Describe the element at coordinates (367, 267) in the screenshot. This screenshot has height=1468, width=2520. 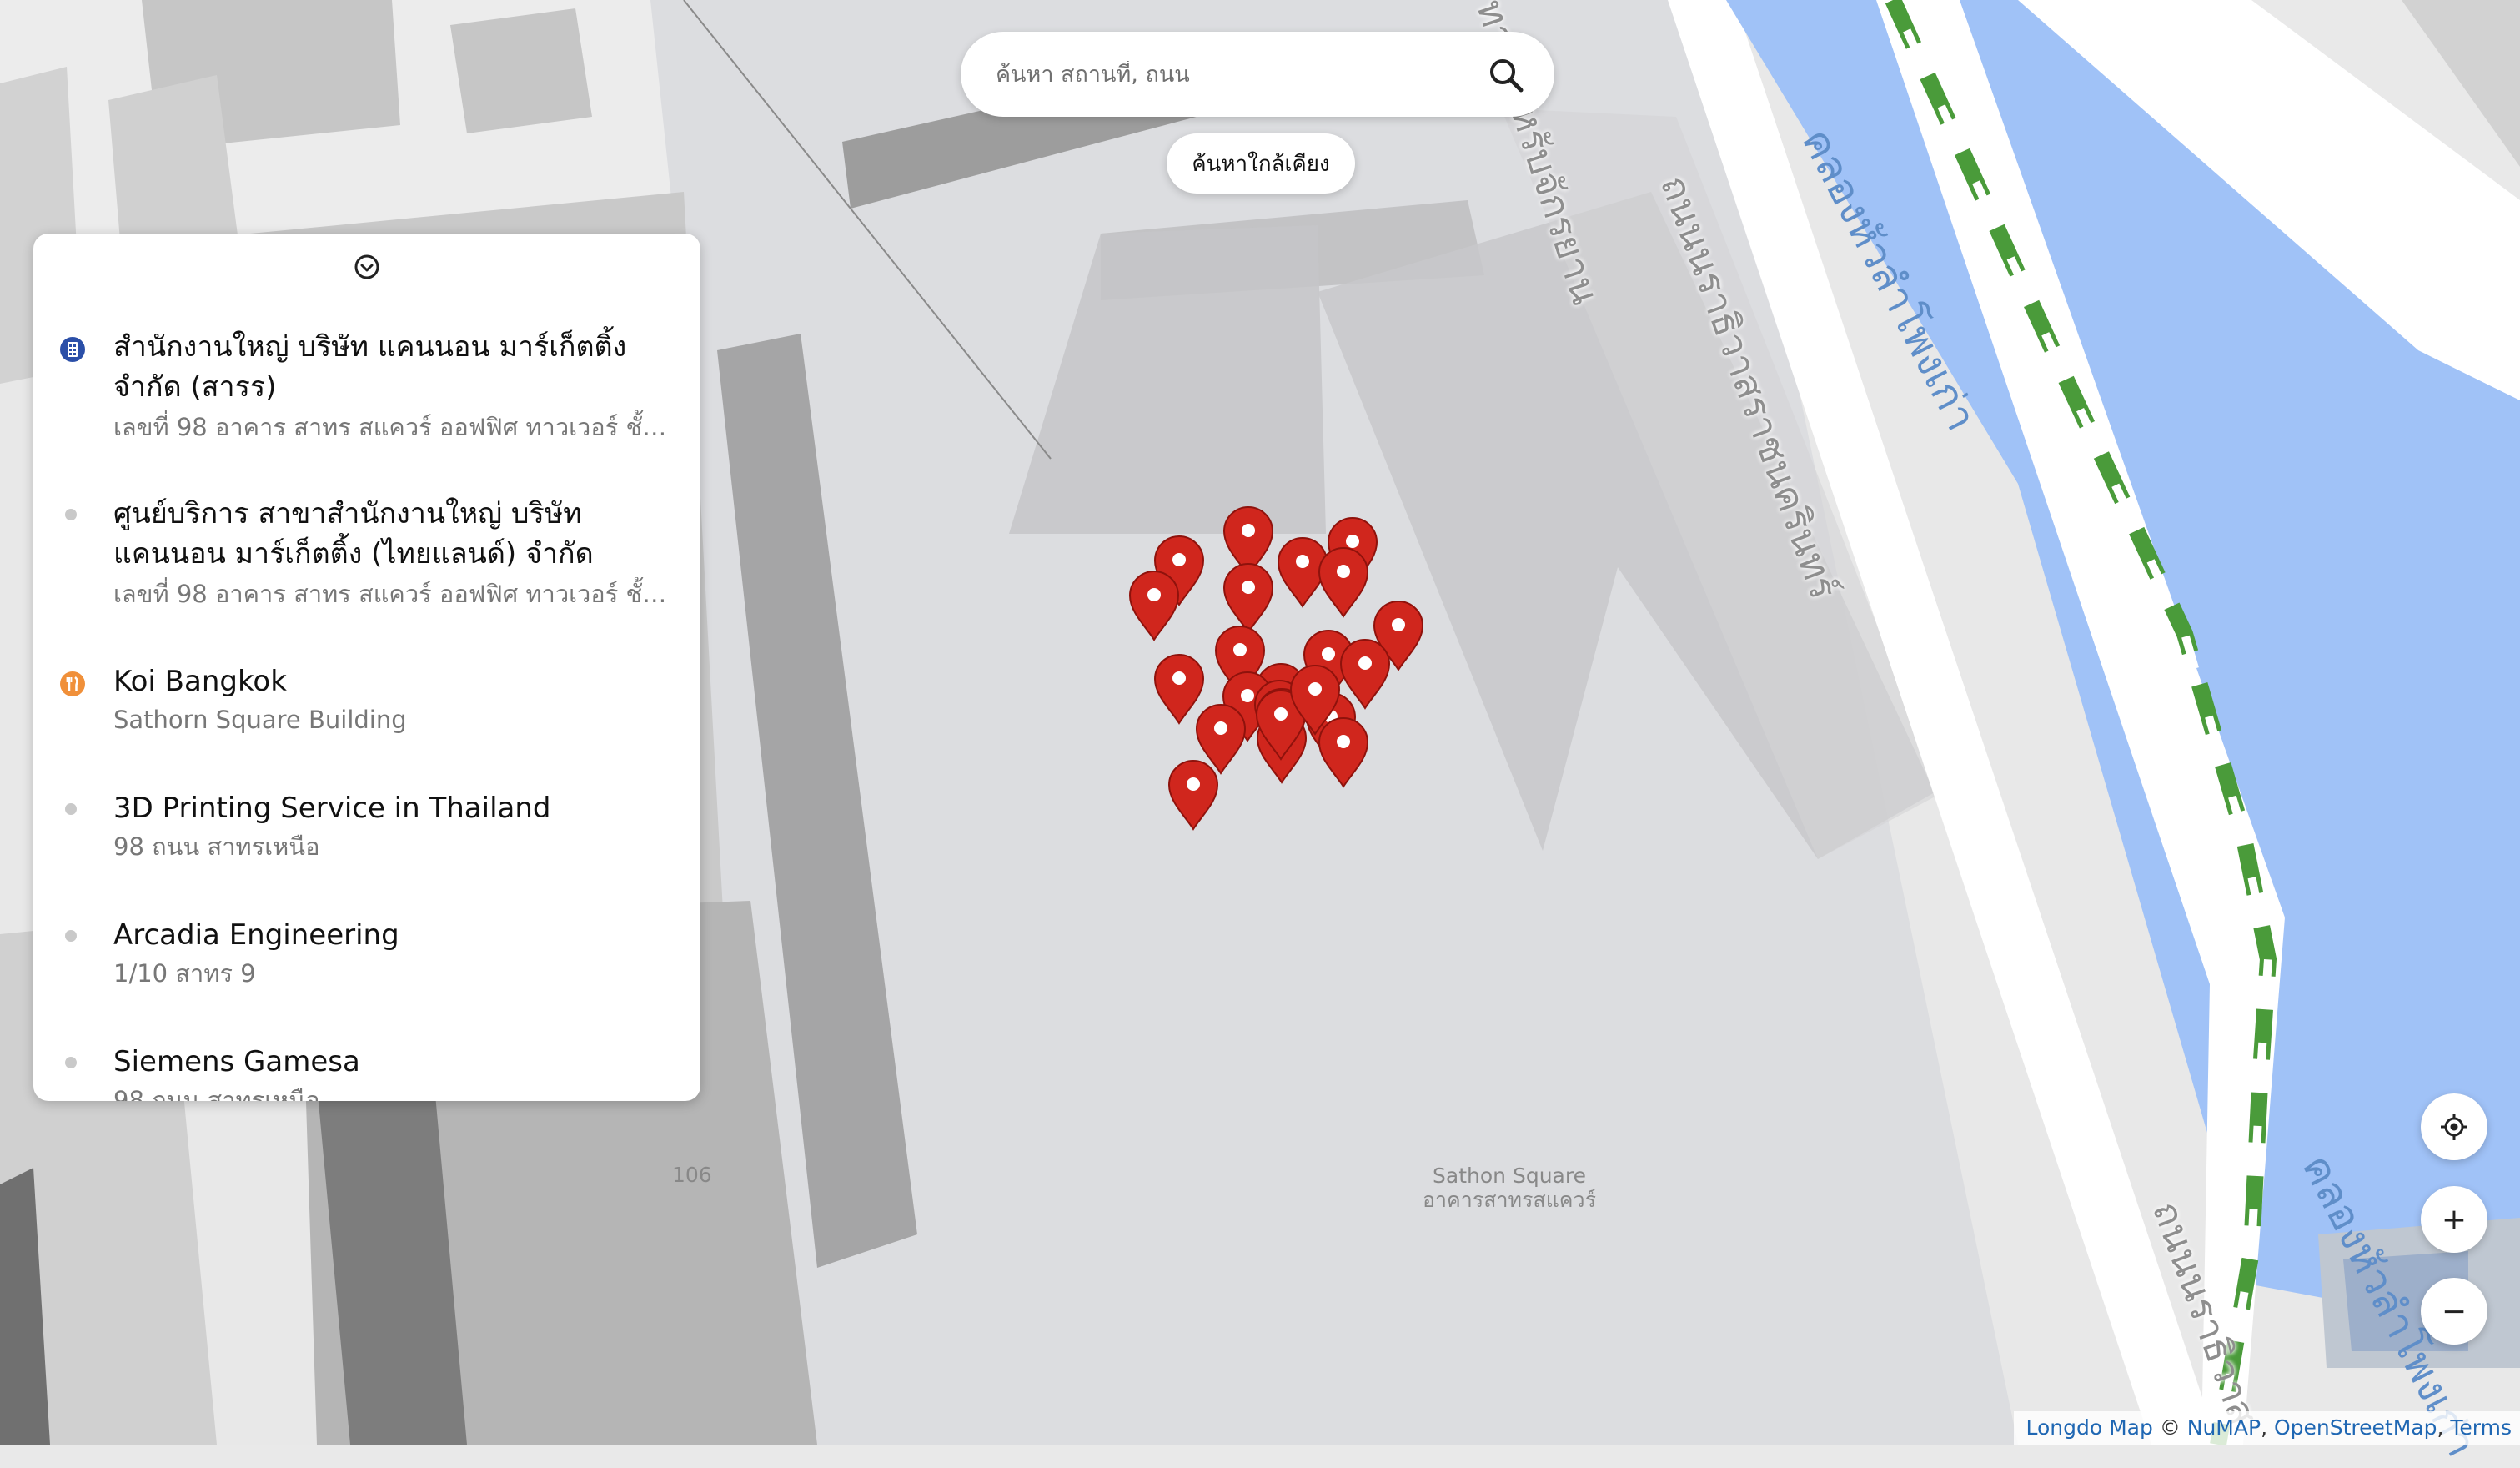
I see `collapse-panel-icon` at that location.